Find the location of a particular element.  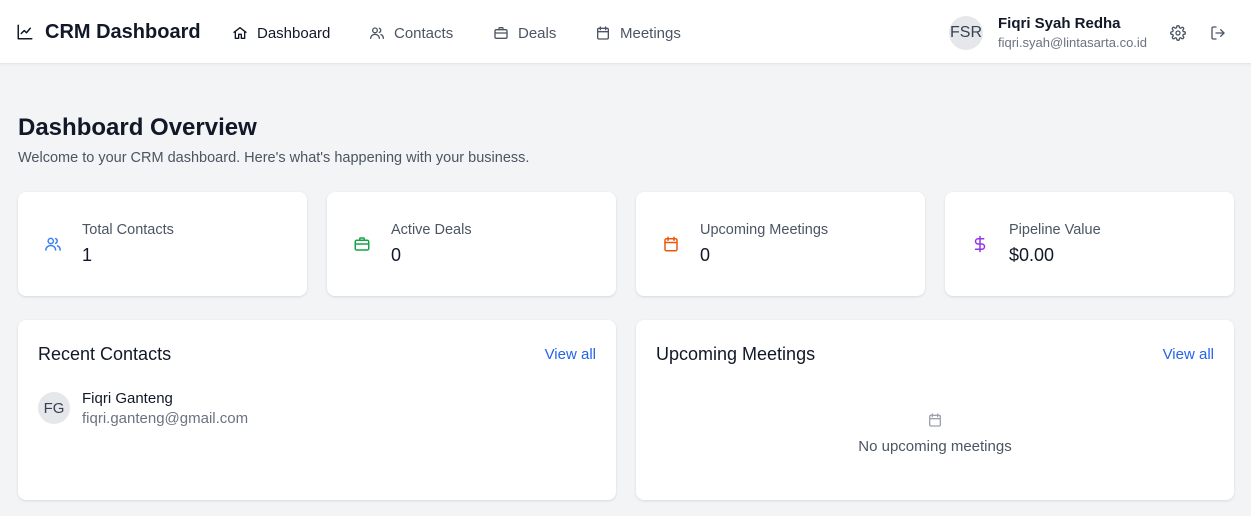

stat-card-total-contacts: Total Contacts 1 is located at coordinates (162, 244).